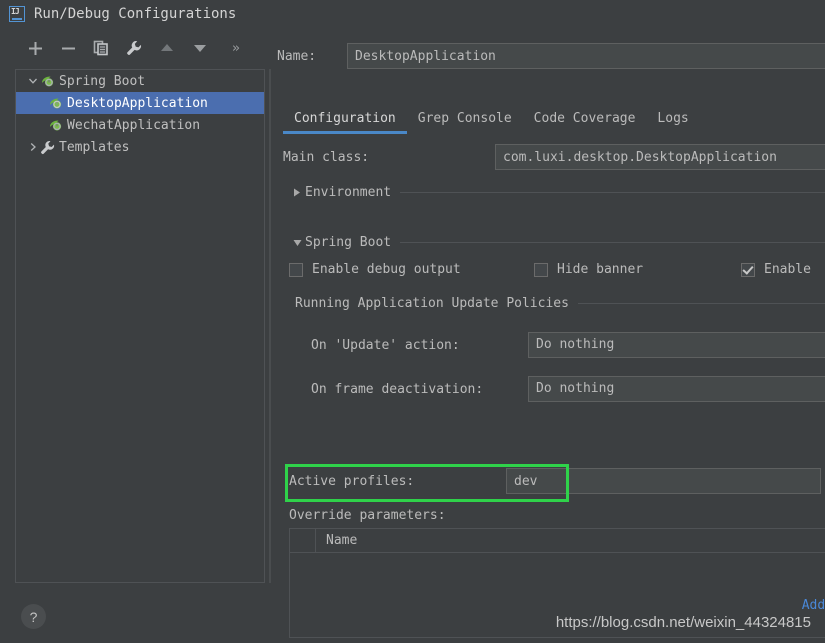 The width and height of the screenshot is (825, 643). I want to click on copy-icon, so click(100, 48).